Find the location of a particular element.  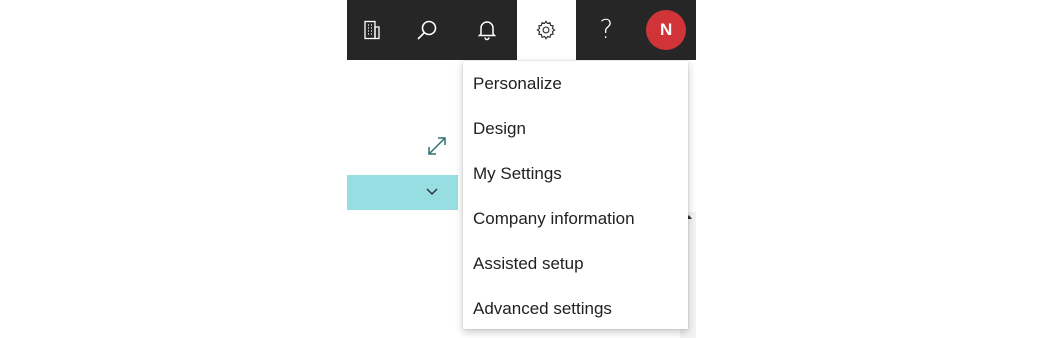

user-account-button: N is located at coordinates (666, 30).